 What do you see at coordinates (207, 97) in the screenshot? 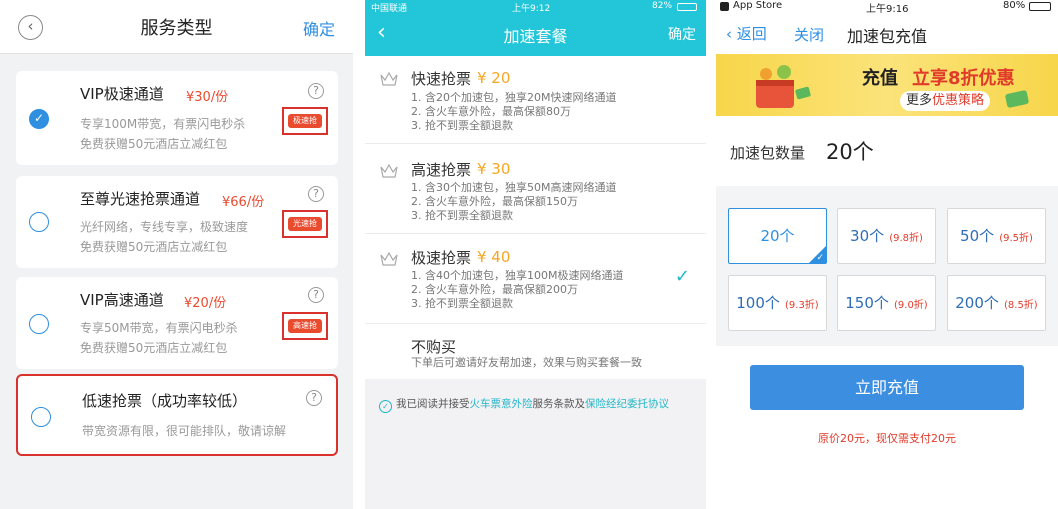
I see `service-price: ¥30/份` at bounding box center [207, 97].